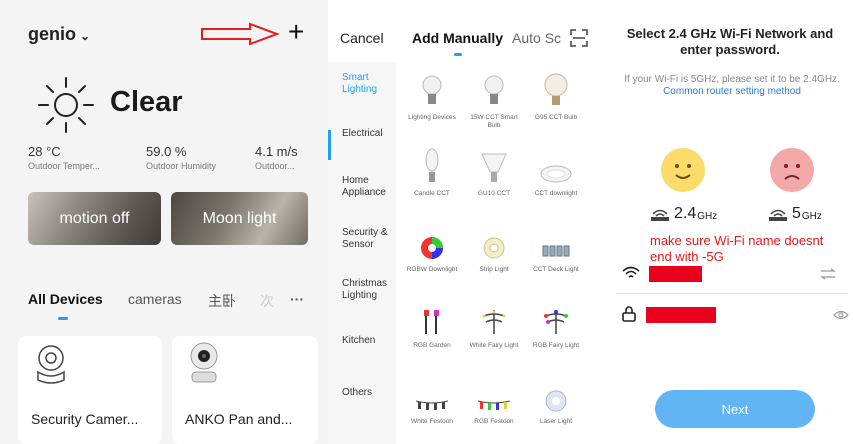 Image resolution: width=853 pixels, height=444 pixels. Describe the element at coordinates (297, 299) in the screenshot. I see `more-tabs-icon: ···` at that location.